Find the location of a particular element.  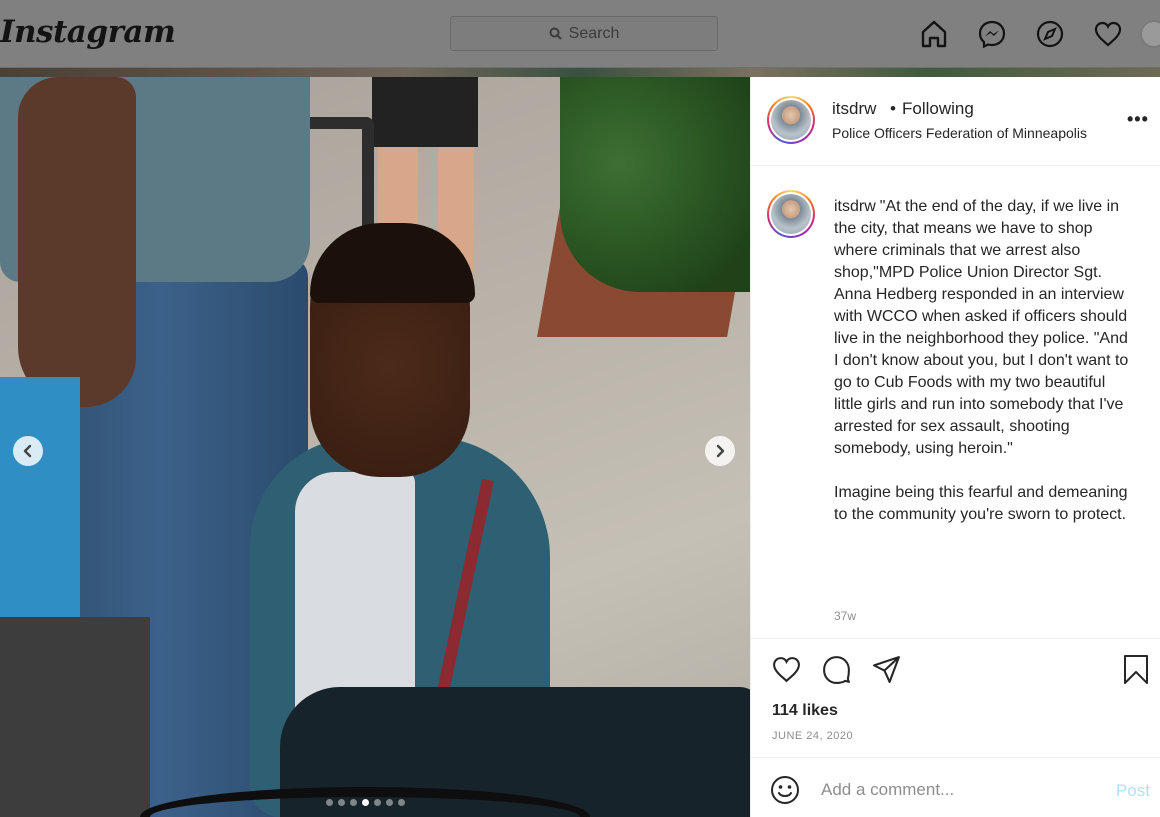

like-button is located at coordinates (786, 669).